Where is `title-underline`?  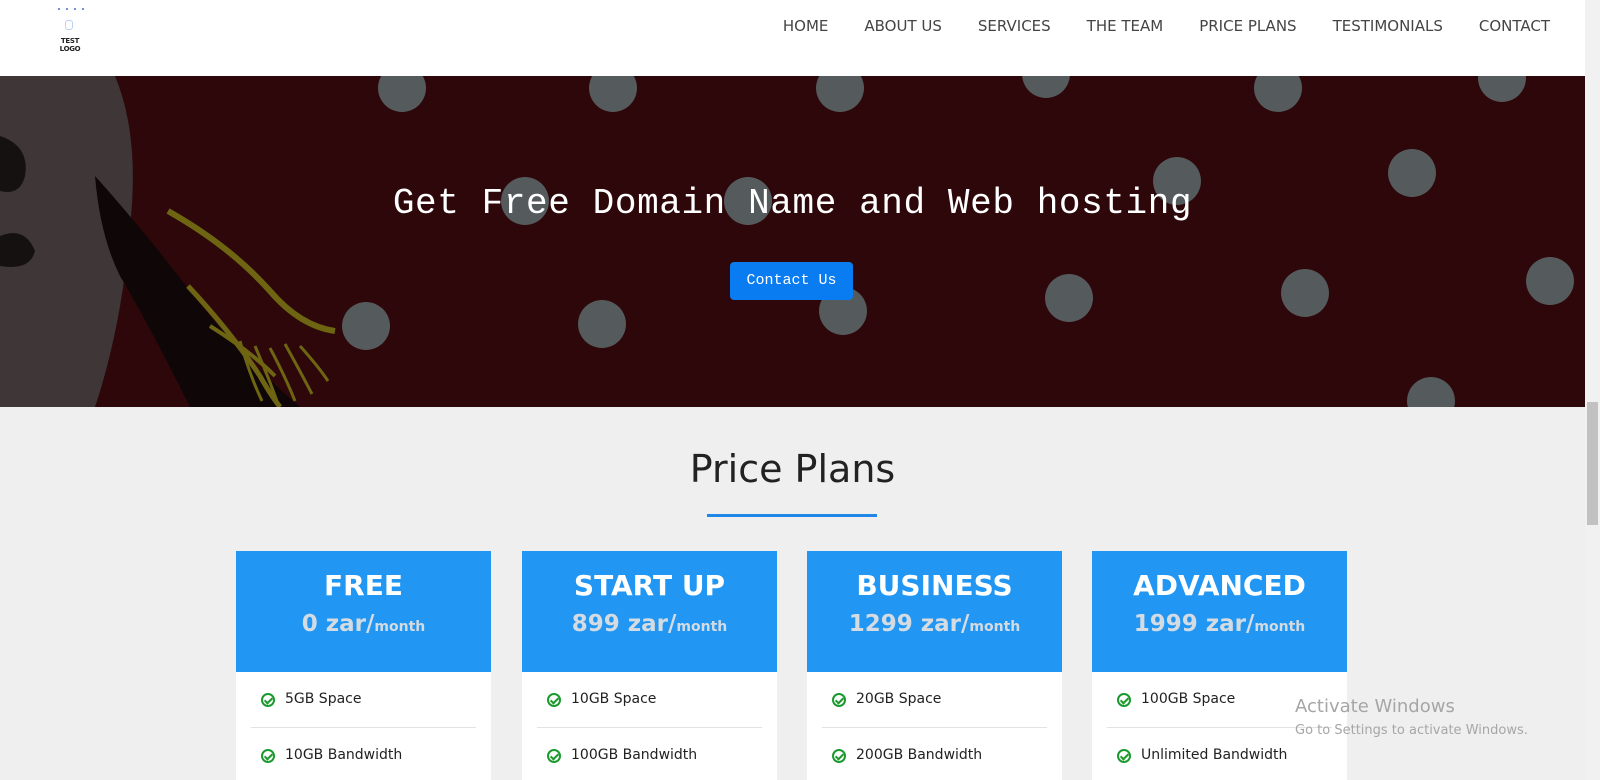
title-underline is located at coordinates (792, 515).